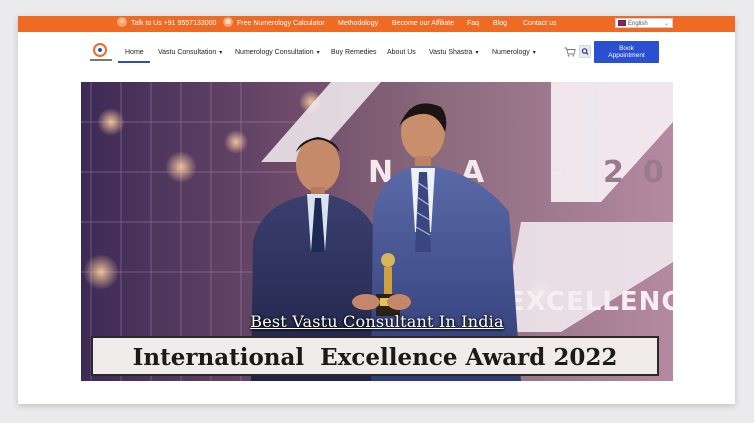 This screenshot has height=423, width=754. What do you see at coordinates (451, 52) in the screenshot?
I see `nav-label: Vastu Shastra` at bounding box center [451, 52].